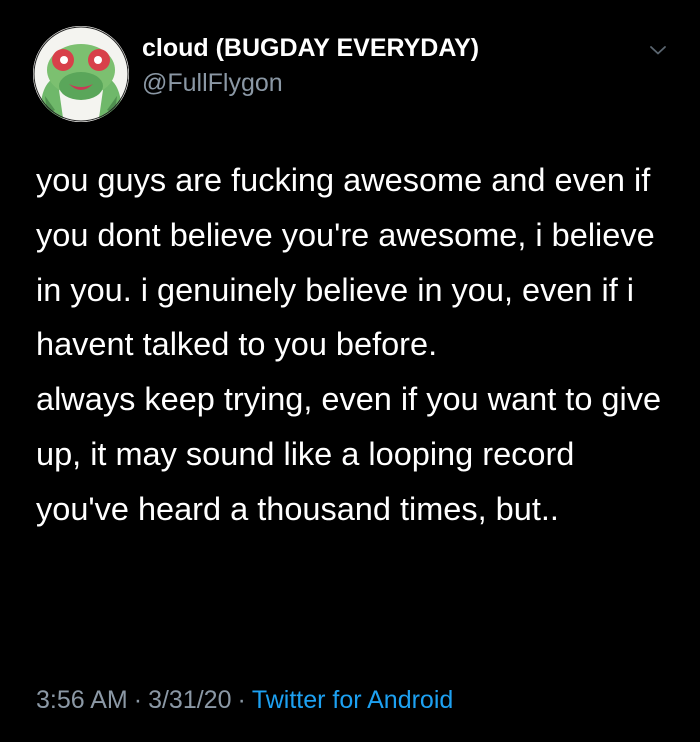  What do you see at coordinates (189, 700) in the screenshot?
I see `tweet-date: 3/31/20` at bounding box center [189, 700].